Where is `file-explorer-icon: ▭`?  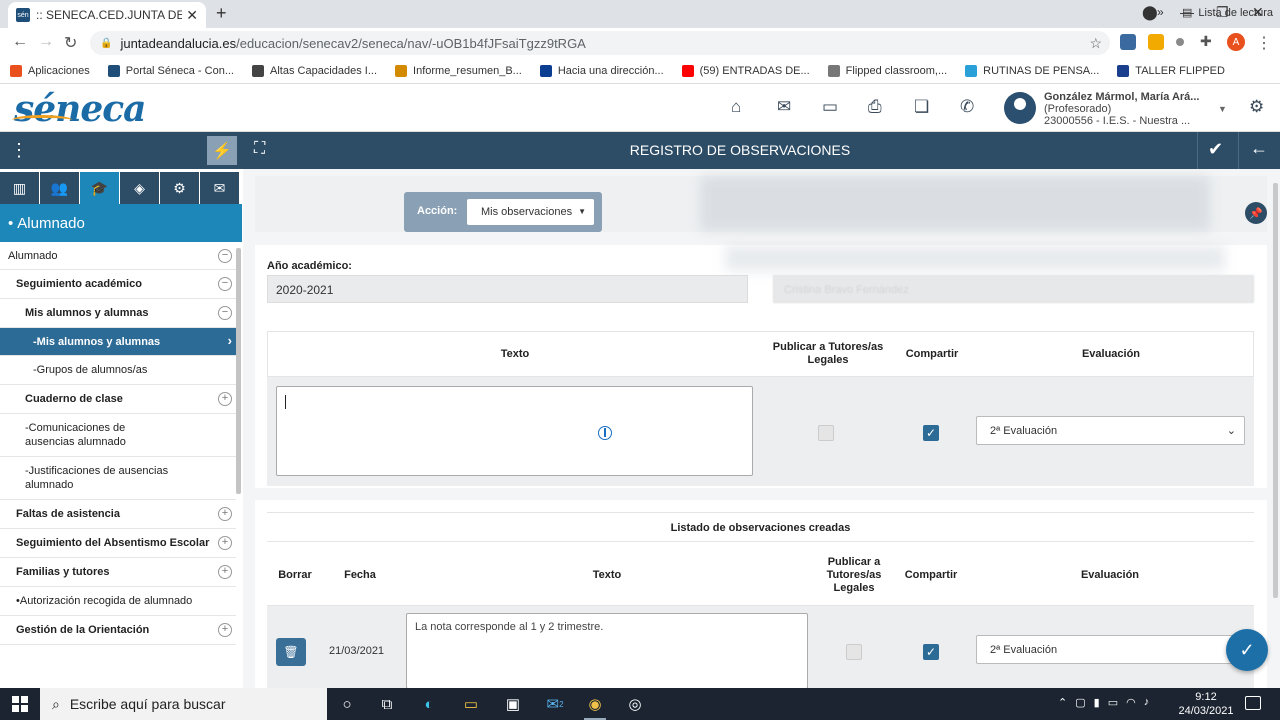
file-explorer-icon: ▭ is located at coordinates (471, 704).